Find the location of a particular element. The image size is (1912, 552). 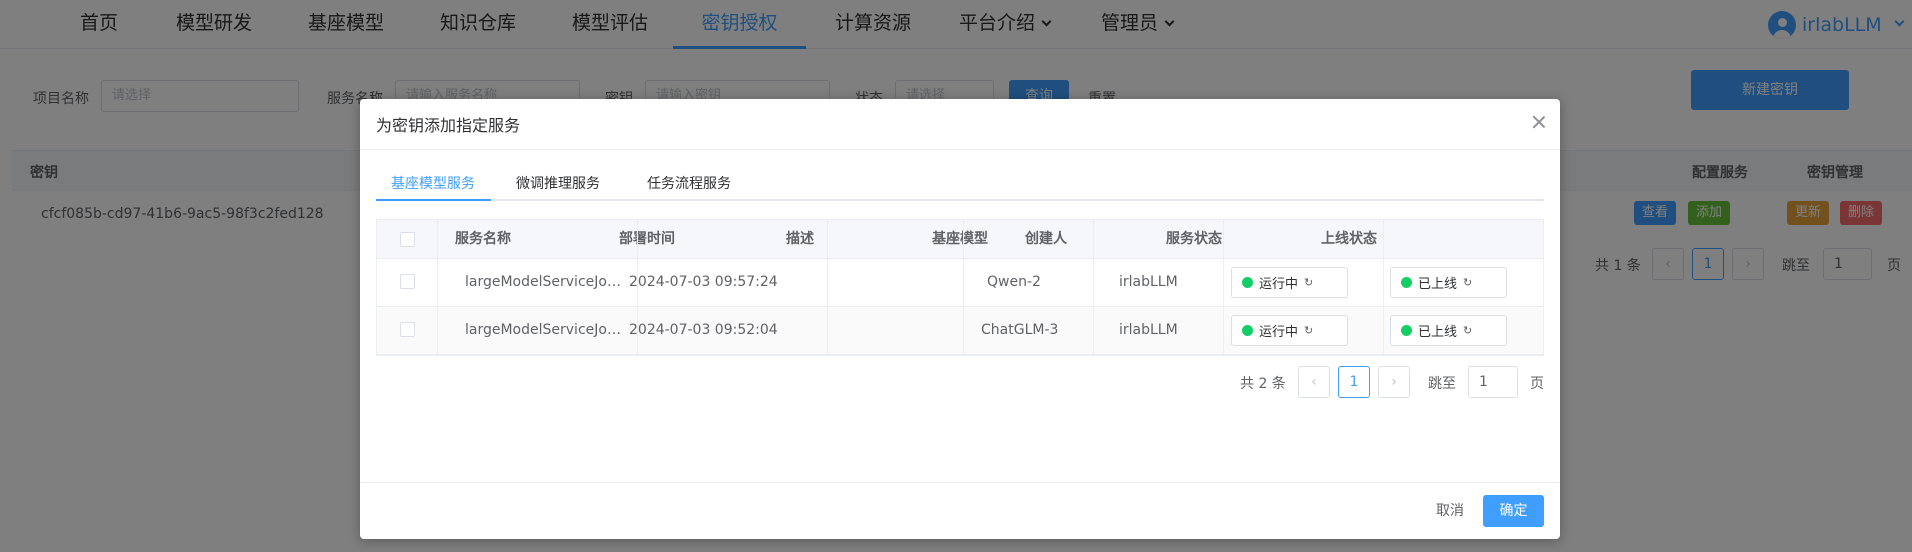

base-model-cell: Qwen-2 is located at coordinates (1014, 282).